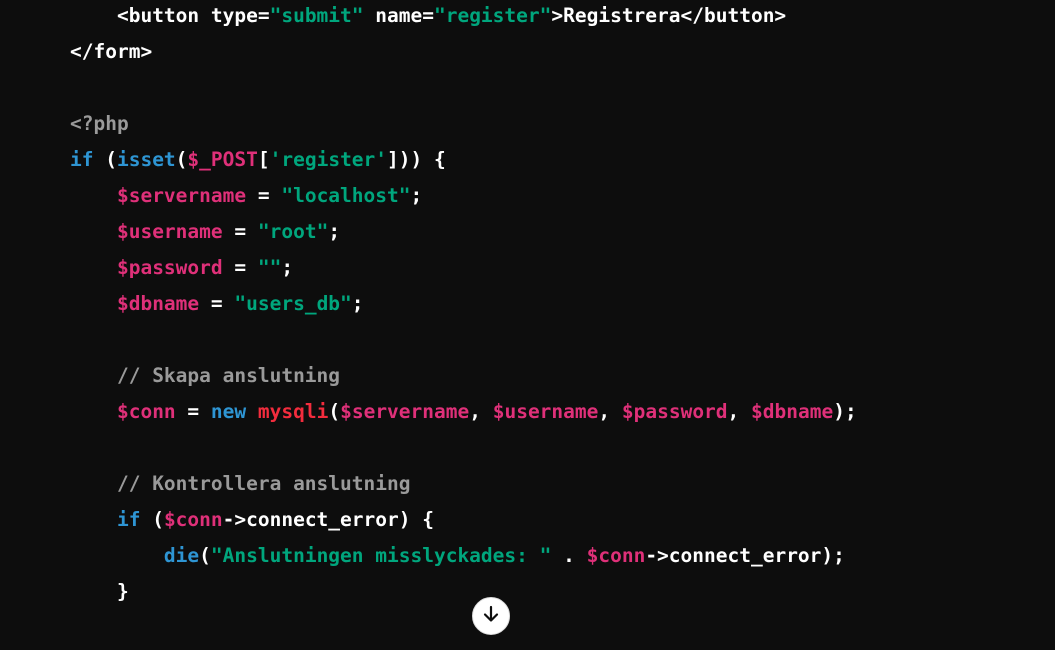 The height and width of the screenshot is (650, 1055). Describe the element at coordinates (228, 411) in the screenshot. I see `code-token: new` at that location.